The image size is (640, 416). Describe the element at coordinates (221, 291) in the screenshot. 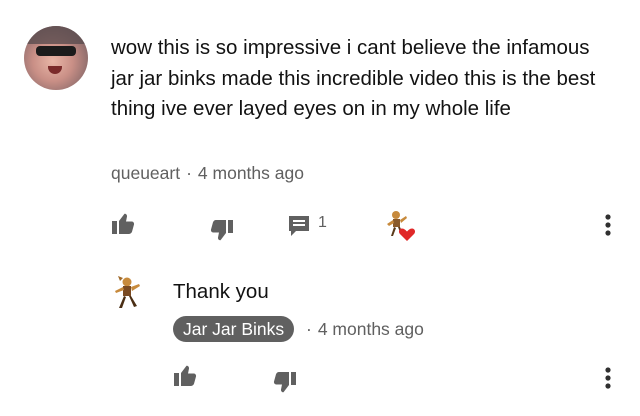

I see `reply-text: Thank you` at that location.